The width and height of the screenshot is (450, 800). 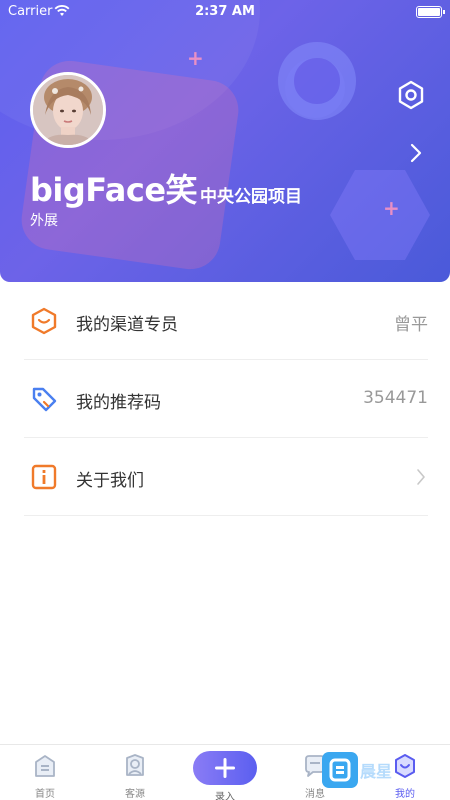 I want to click on plus-icon, so click(x=225, y=768).